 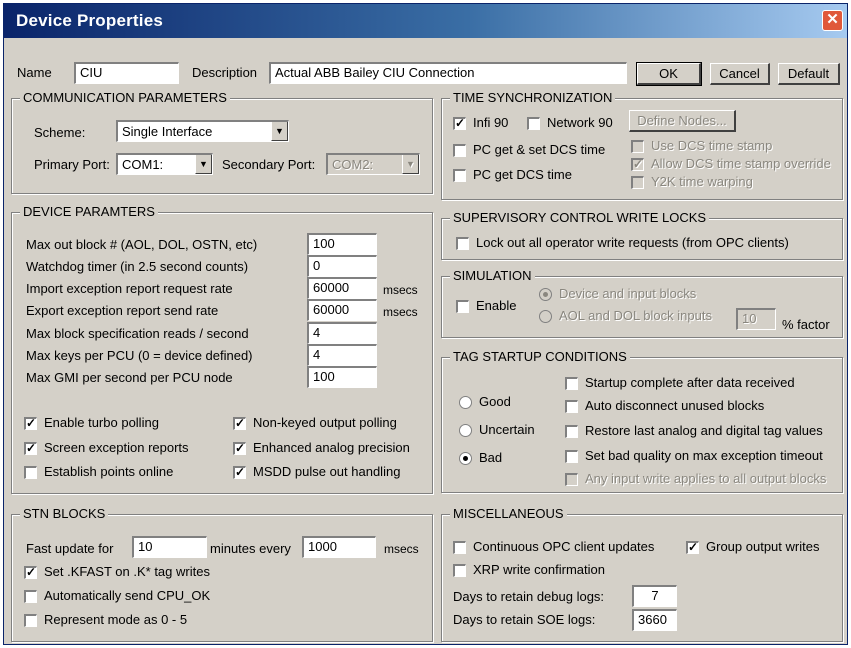 What do you see at coordinates (507, 429) in the screenshot?
I see `tag-uncertain-label: Uncertain` at bounding box center [507, 429].